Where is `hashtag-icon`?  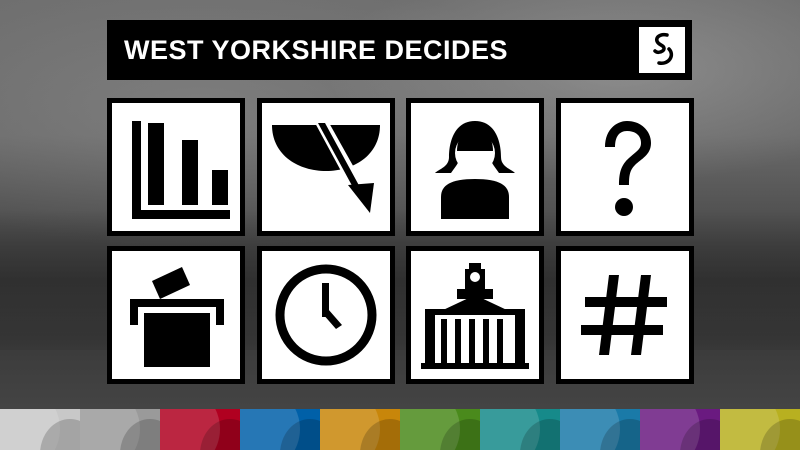
hashtag-icon is located at coordinates (624, 315).